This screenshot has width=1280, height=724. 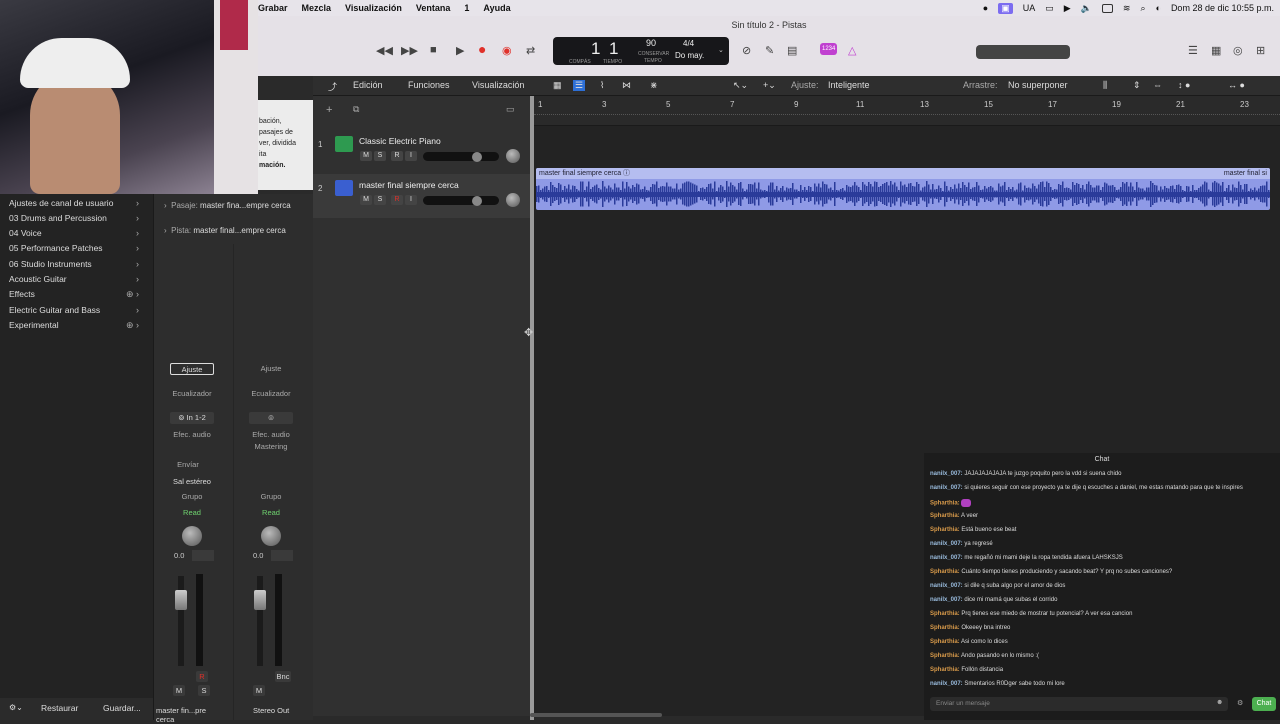 What do you see at coordinates (460, 50) in the screenshot?
I see `play-button: ▶` at bounding box center [460, 50].